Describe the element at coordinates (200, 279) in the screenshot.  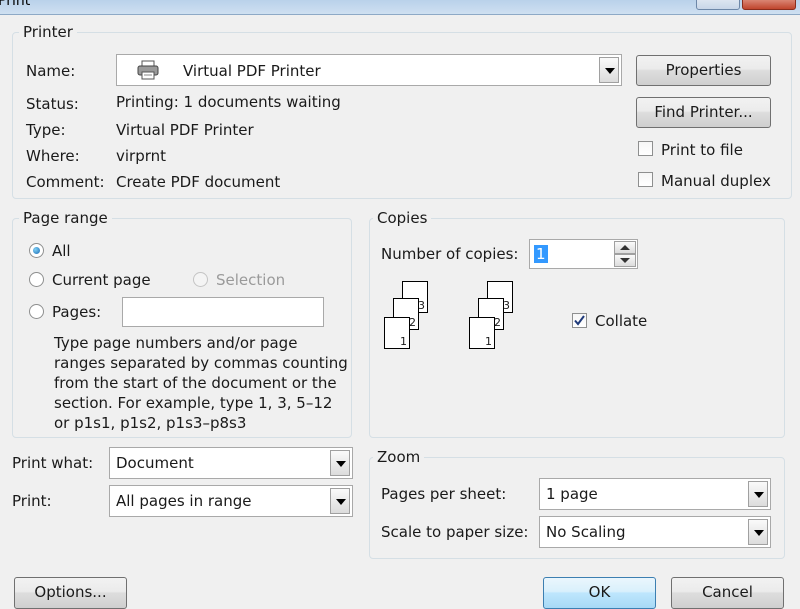
I see `selection-radio` at that location.